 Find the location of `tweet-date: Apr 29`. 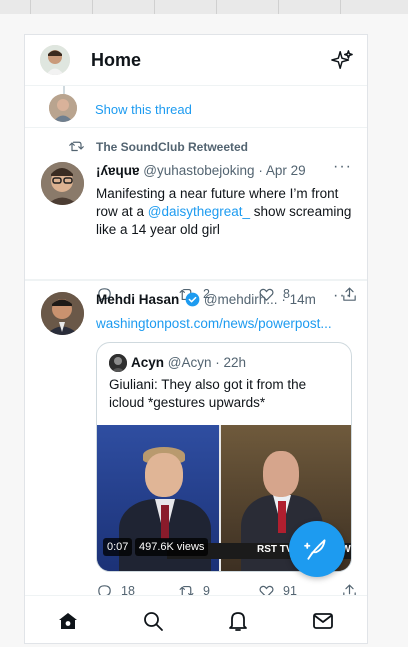

tweet-date: Apr 29 is located at coordinates (286, 170).